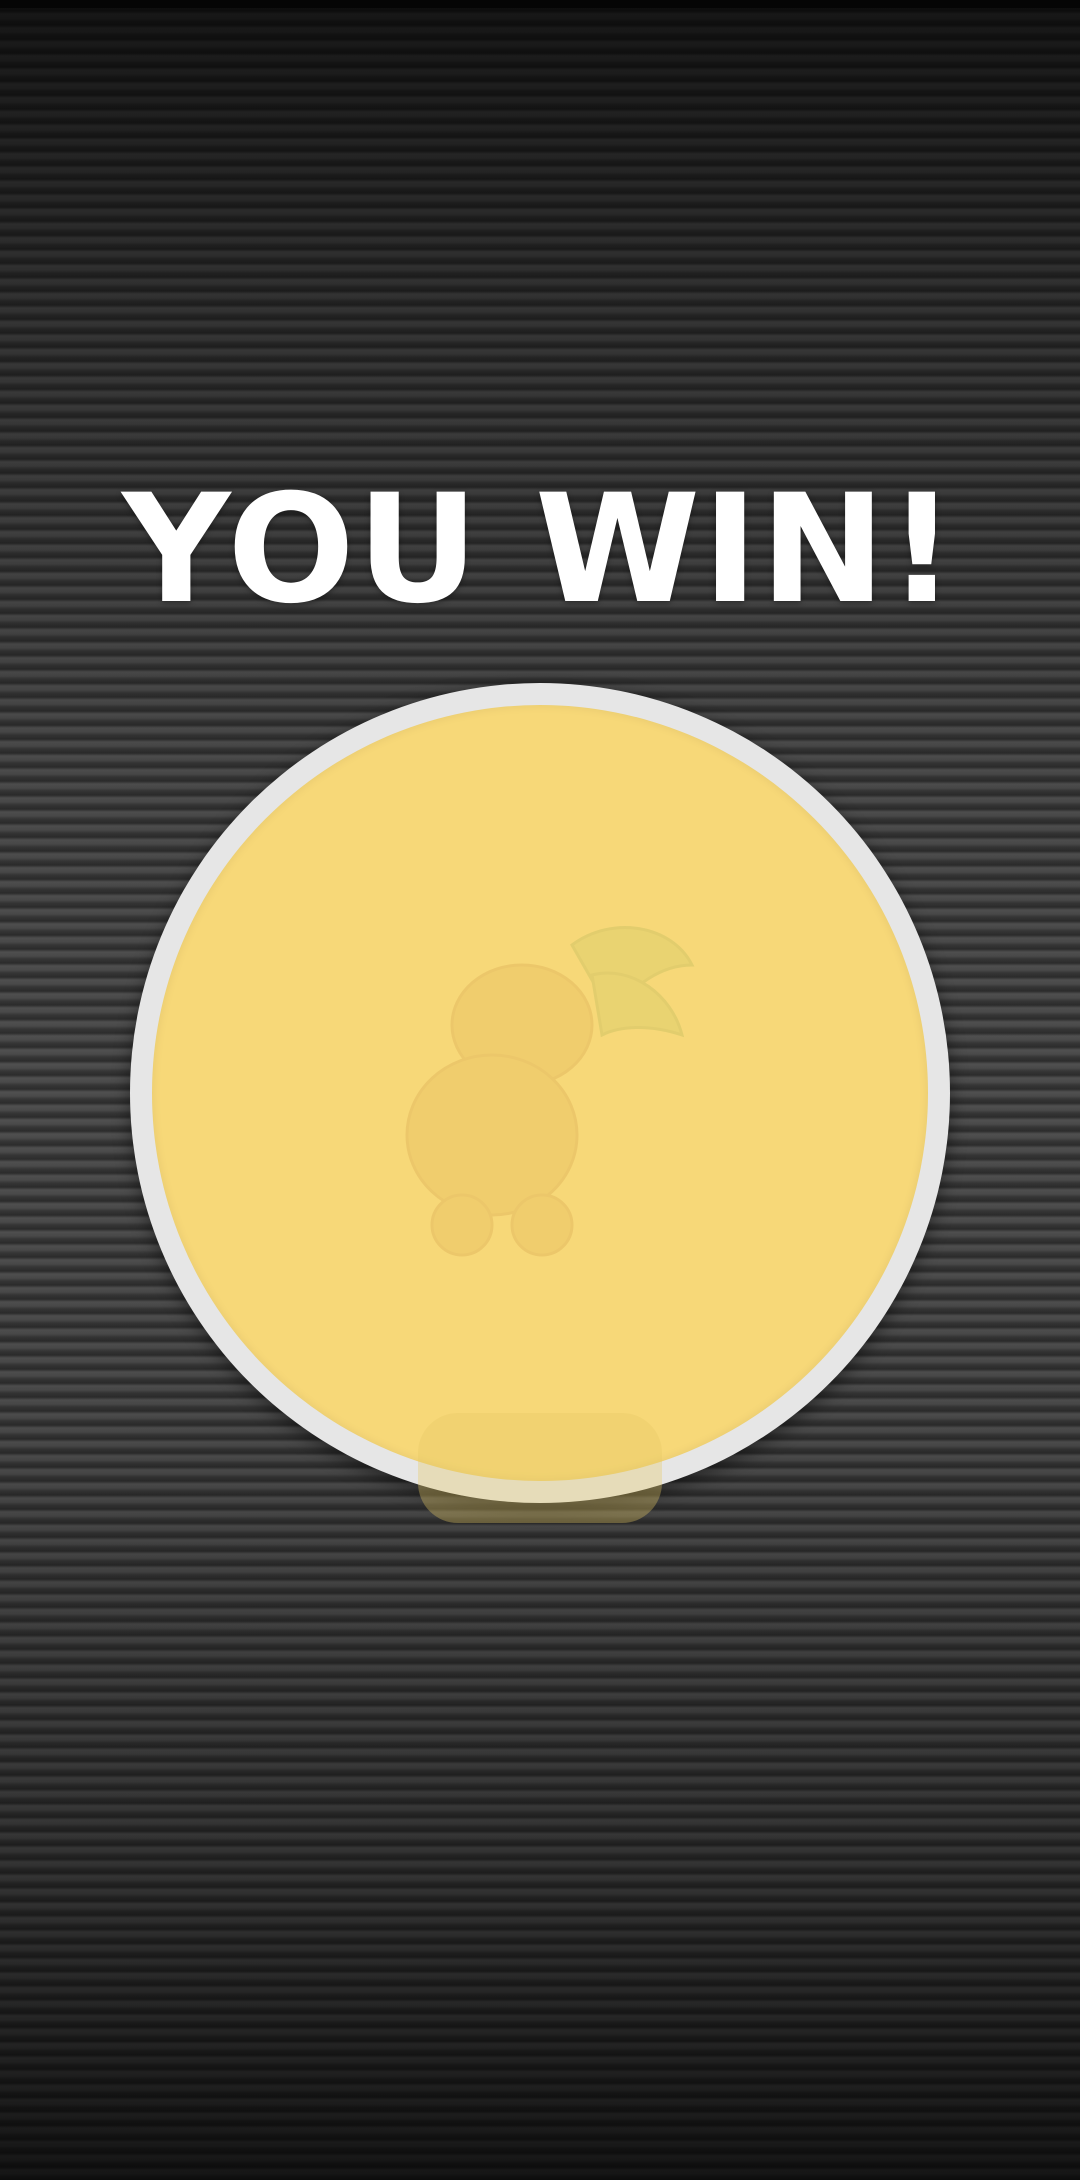 The height and width of the screenshot is (2180, 1080). What do you see at coordinates (540, 4) in the screenshot?
I see `status-bar-edge` at bounding box center [540, 4].